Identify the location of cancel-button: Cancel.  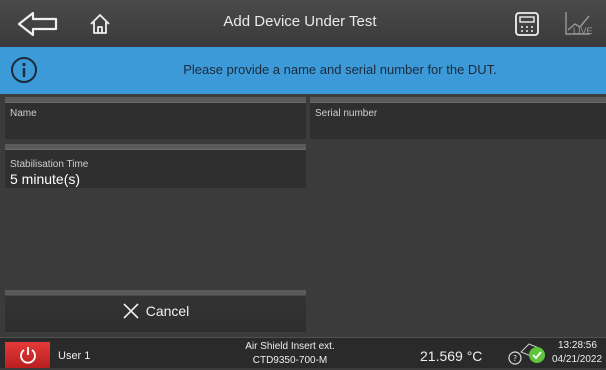
(155, 311).